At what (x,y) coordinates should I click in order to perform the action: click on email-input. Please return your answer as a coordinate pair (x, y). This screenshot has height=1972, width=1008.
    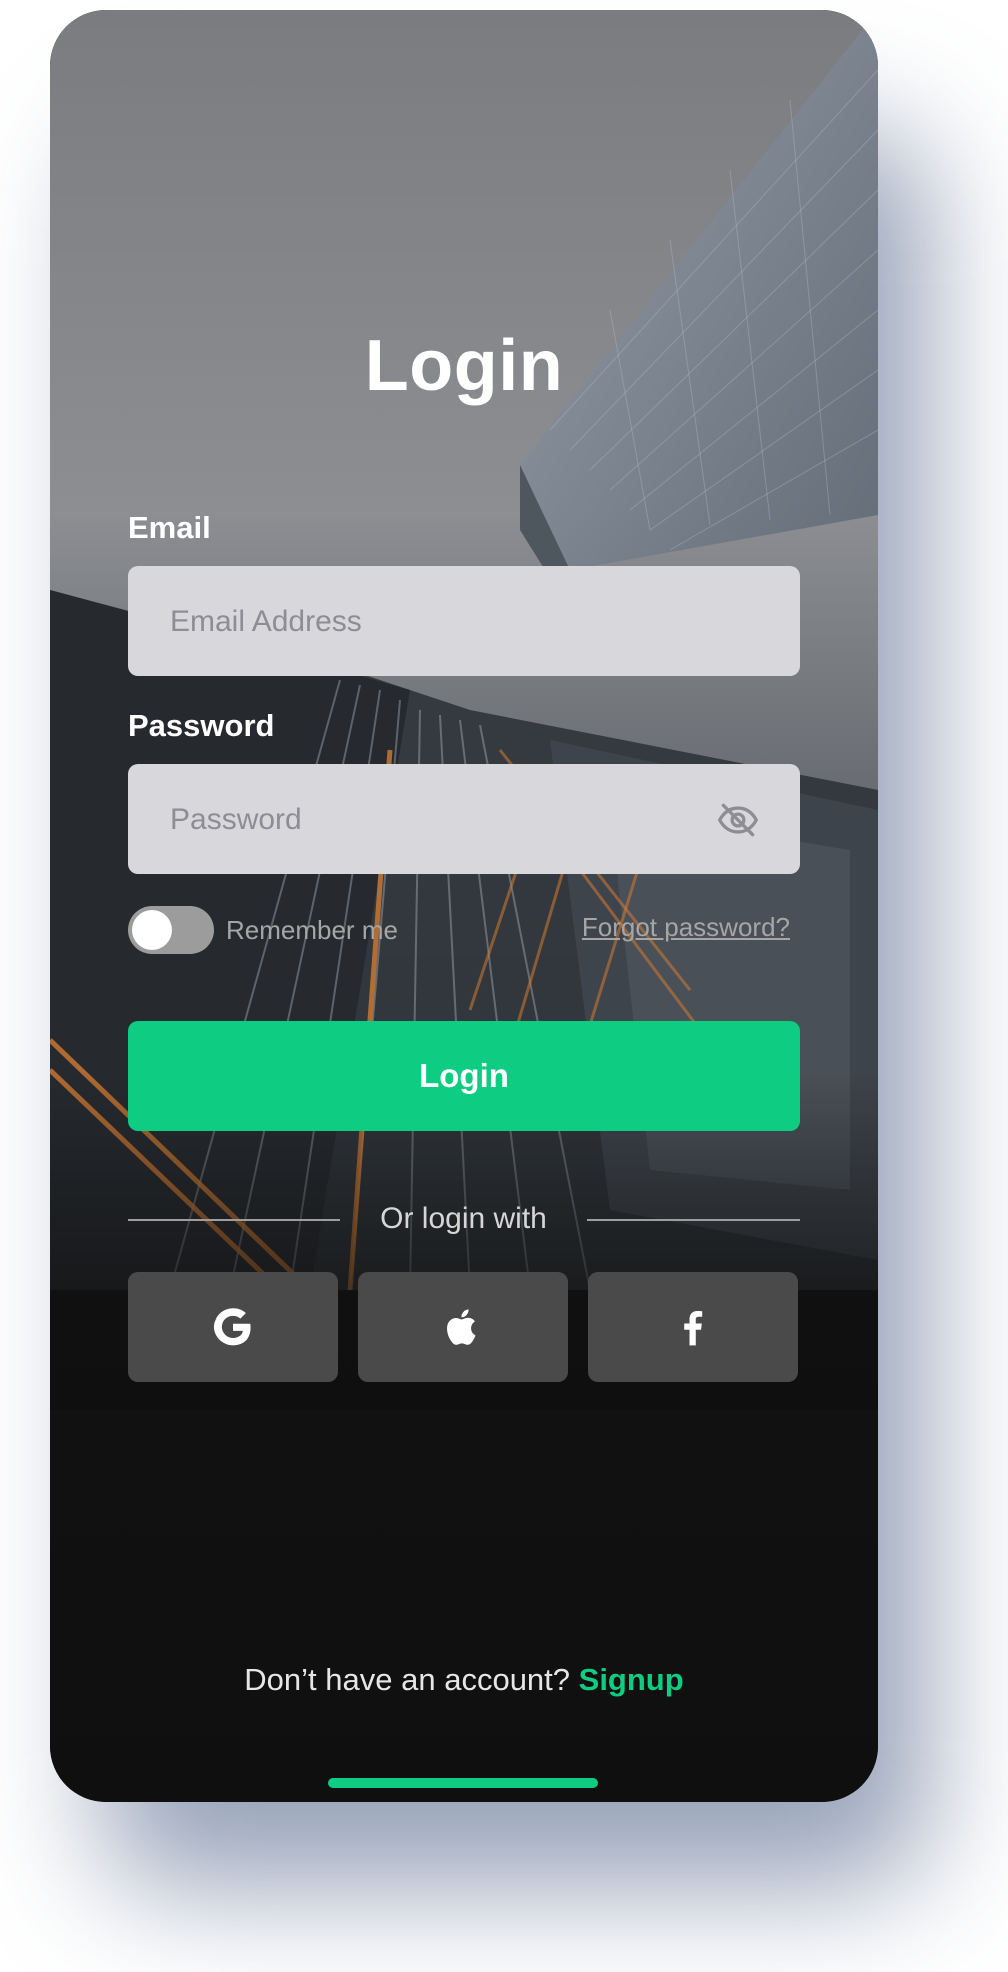
    Looking at the image, I should click on (450, 622).